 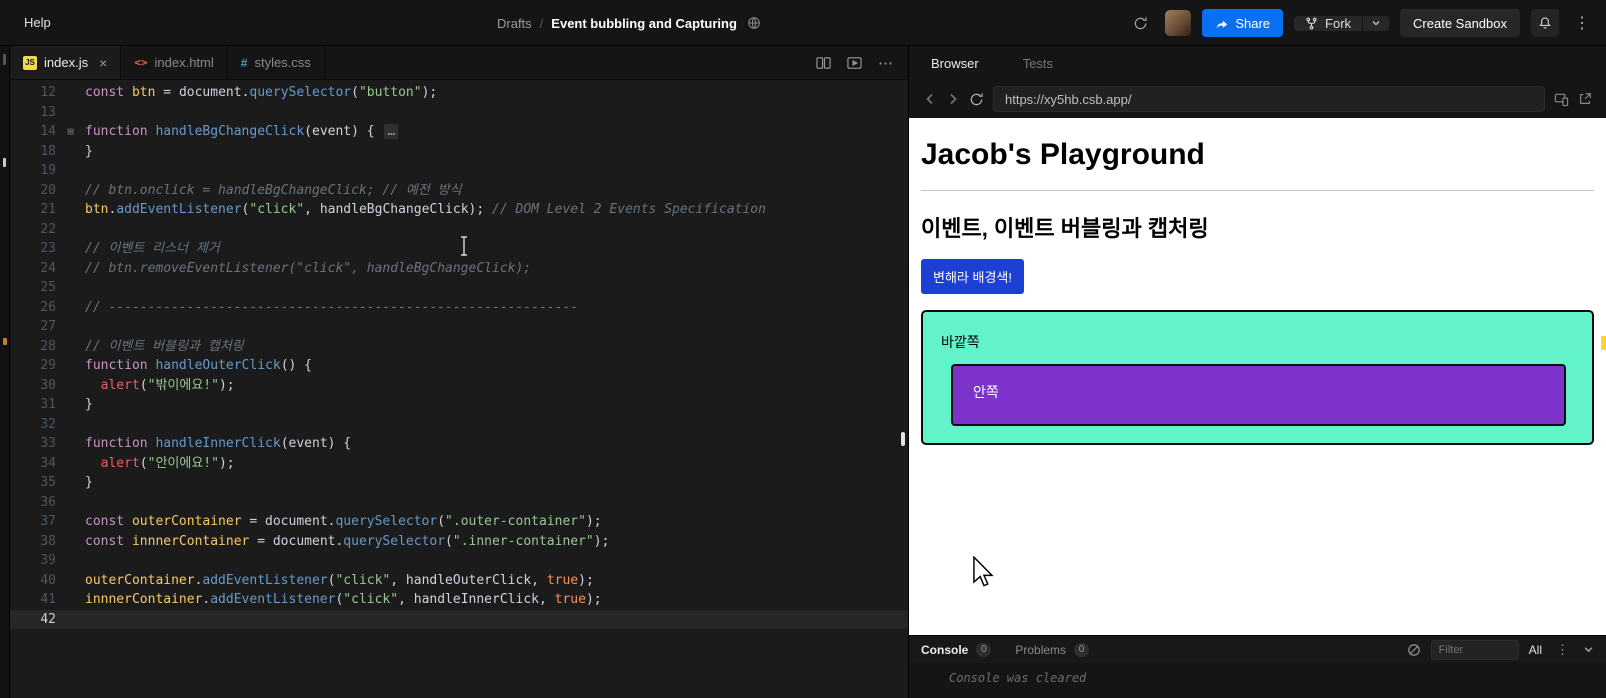 I want to click on line-number: 34, so click(x=33, y=464).